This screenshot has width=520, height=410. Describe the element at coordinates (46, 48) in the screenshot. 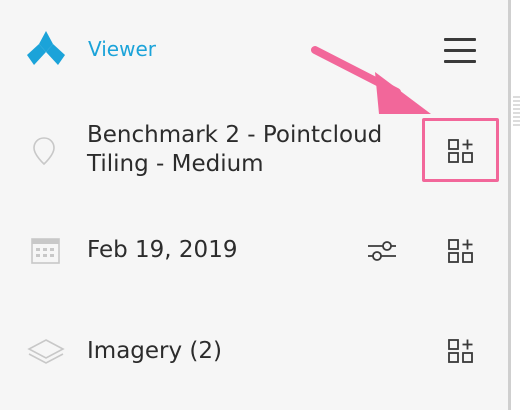

I see `tri-blade-logo-icon` at that location.